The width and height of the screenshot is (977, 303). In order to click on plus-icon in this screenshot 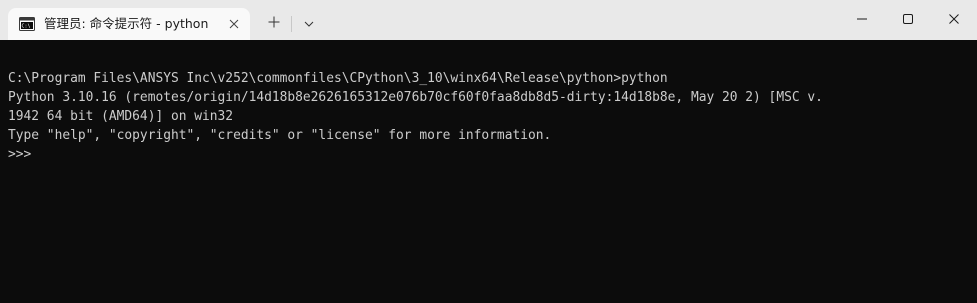, I will do `click(274, 24)`.